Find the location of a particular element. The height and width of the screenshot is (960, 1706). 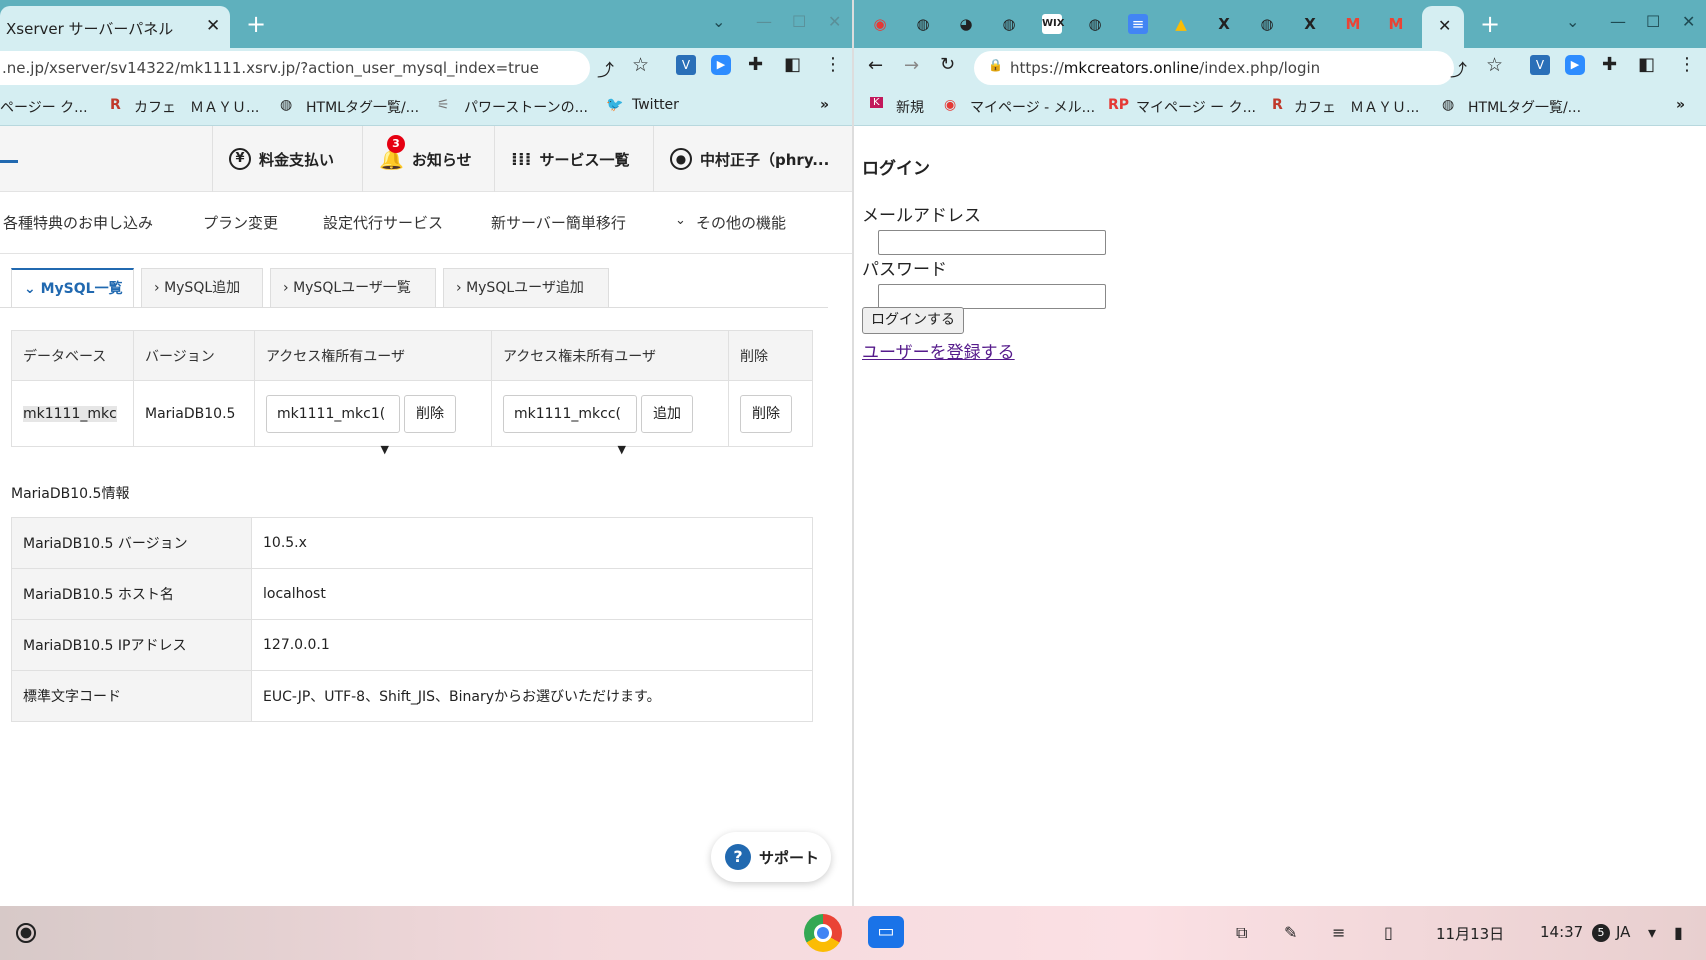

bookmark-item: Twitter is located at coordinates (655, 105).